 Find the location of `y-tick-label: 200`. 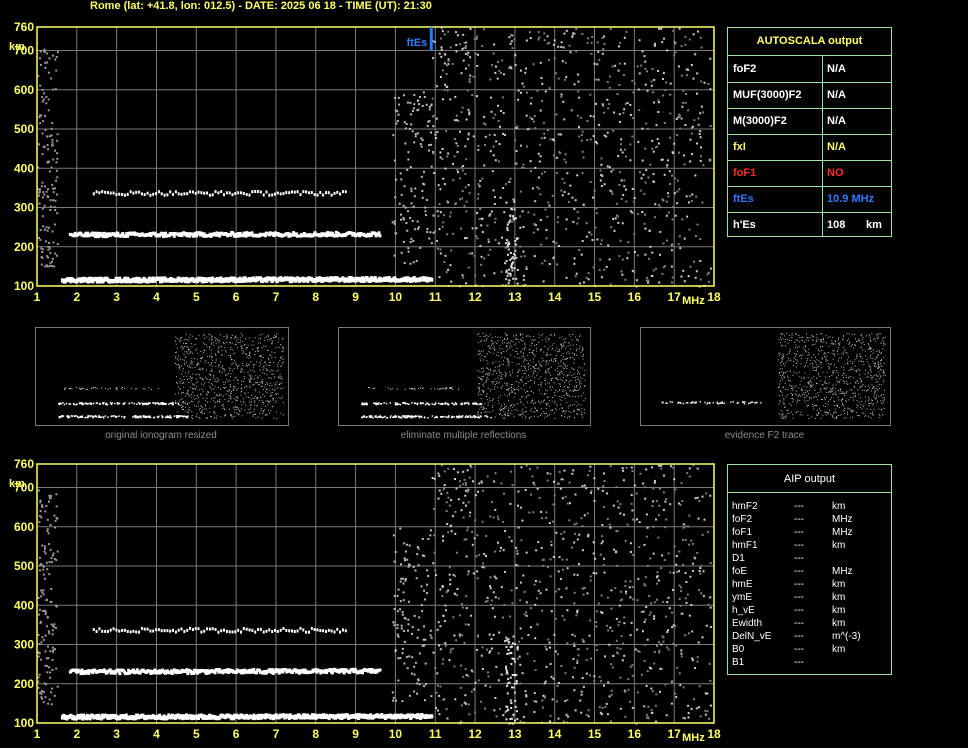

y-tick-label: 200 is located at coordinates (24, 684).